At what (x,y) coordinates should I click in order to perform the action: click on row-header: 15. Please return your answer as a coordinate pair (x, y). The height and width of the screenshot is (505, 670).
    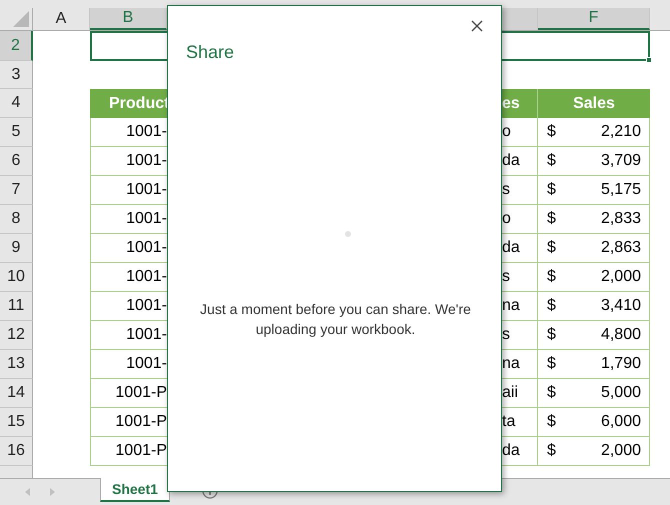
    Looking at the image, I should click on (16, 422).